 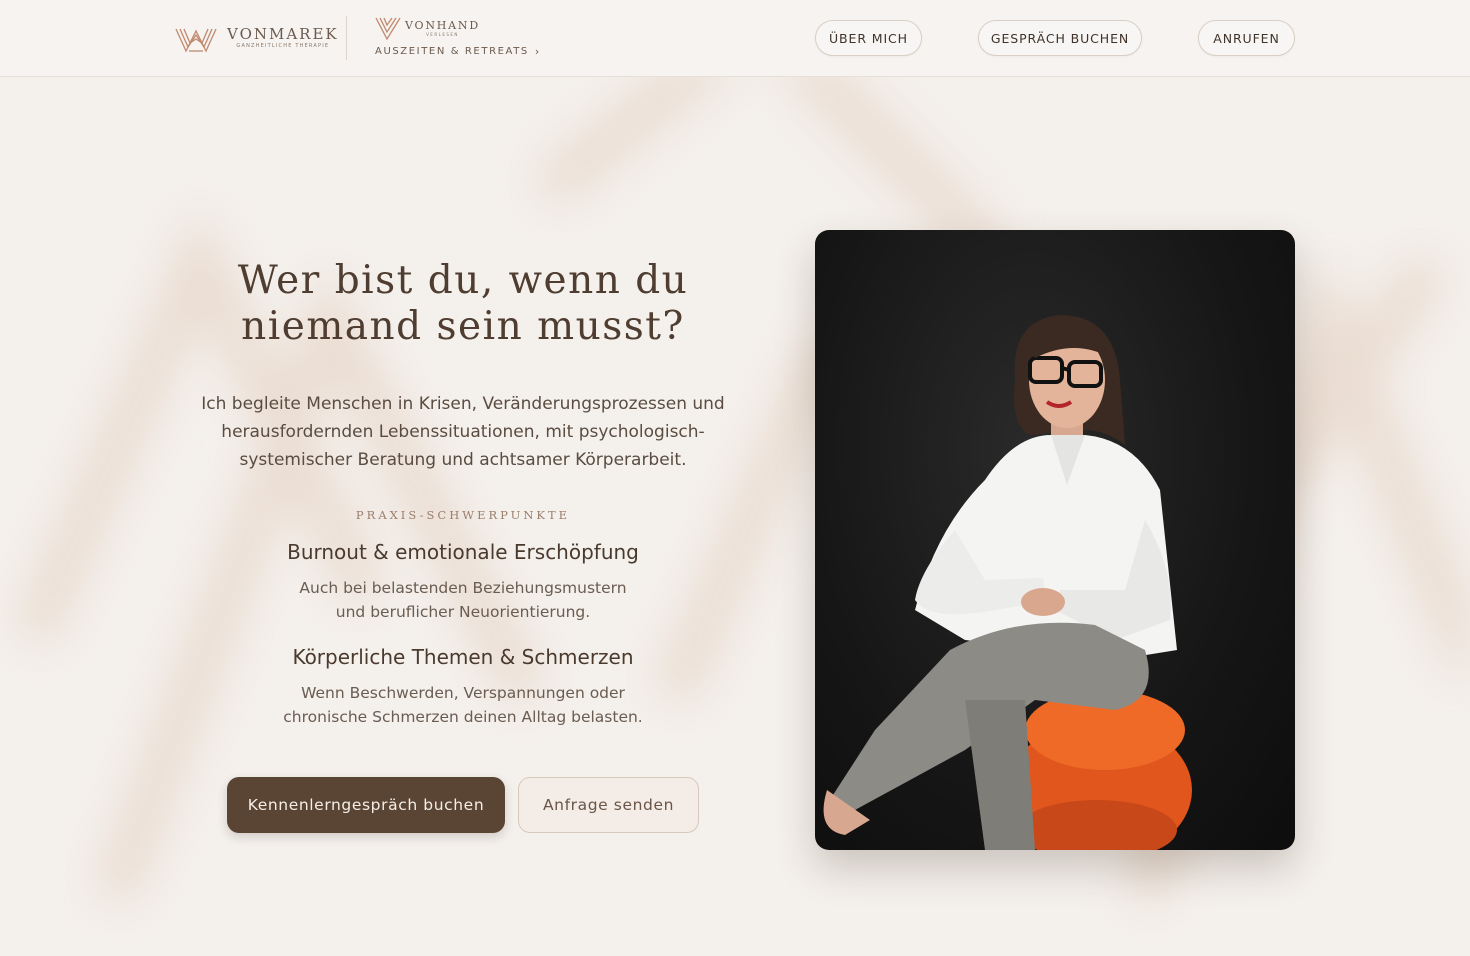 What do you see at coordinates (442, 34) in the screenshot?
I see `secondary-brand-tagline: VERLESEN` at bounding box center [442, 34].